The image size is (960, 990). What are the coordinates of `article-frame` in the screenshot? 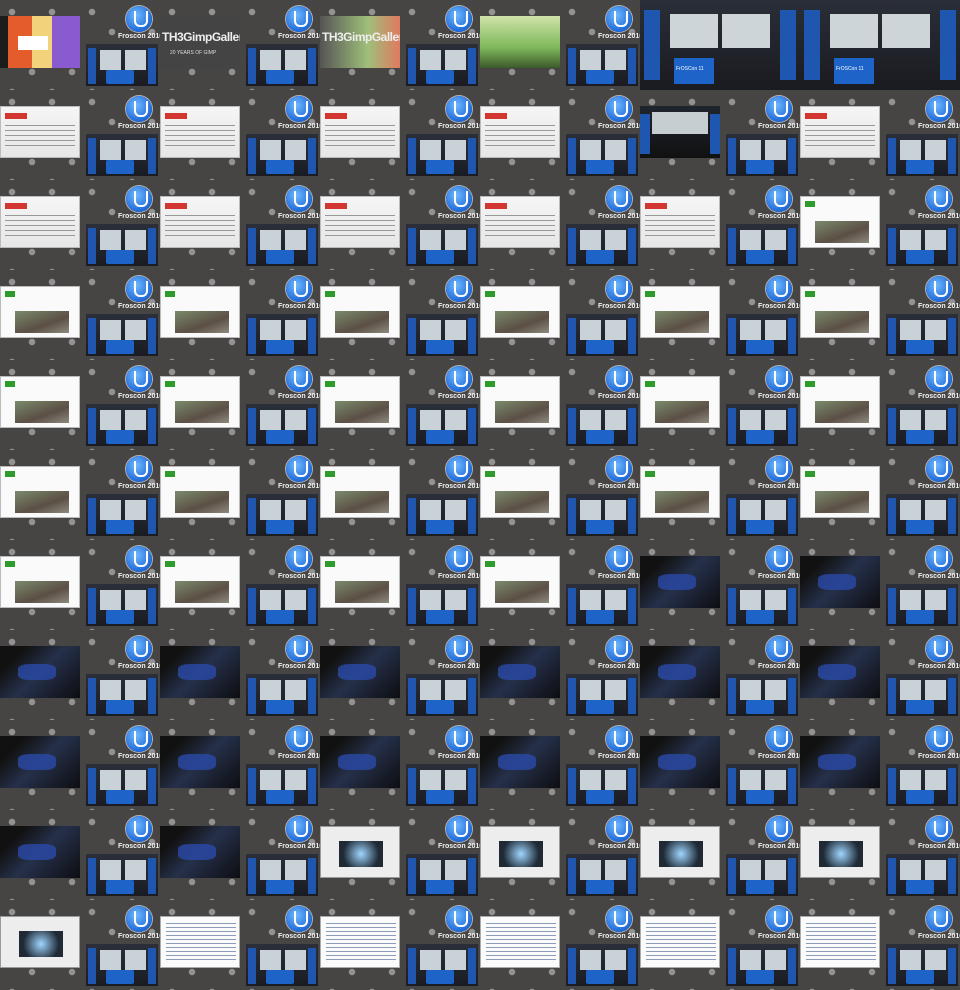 It's located at (360, 132).